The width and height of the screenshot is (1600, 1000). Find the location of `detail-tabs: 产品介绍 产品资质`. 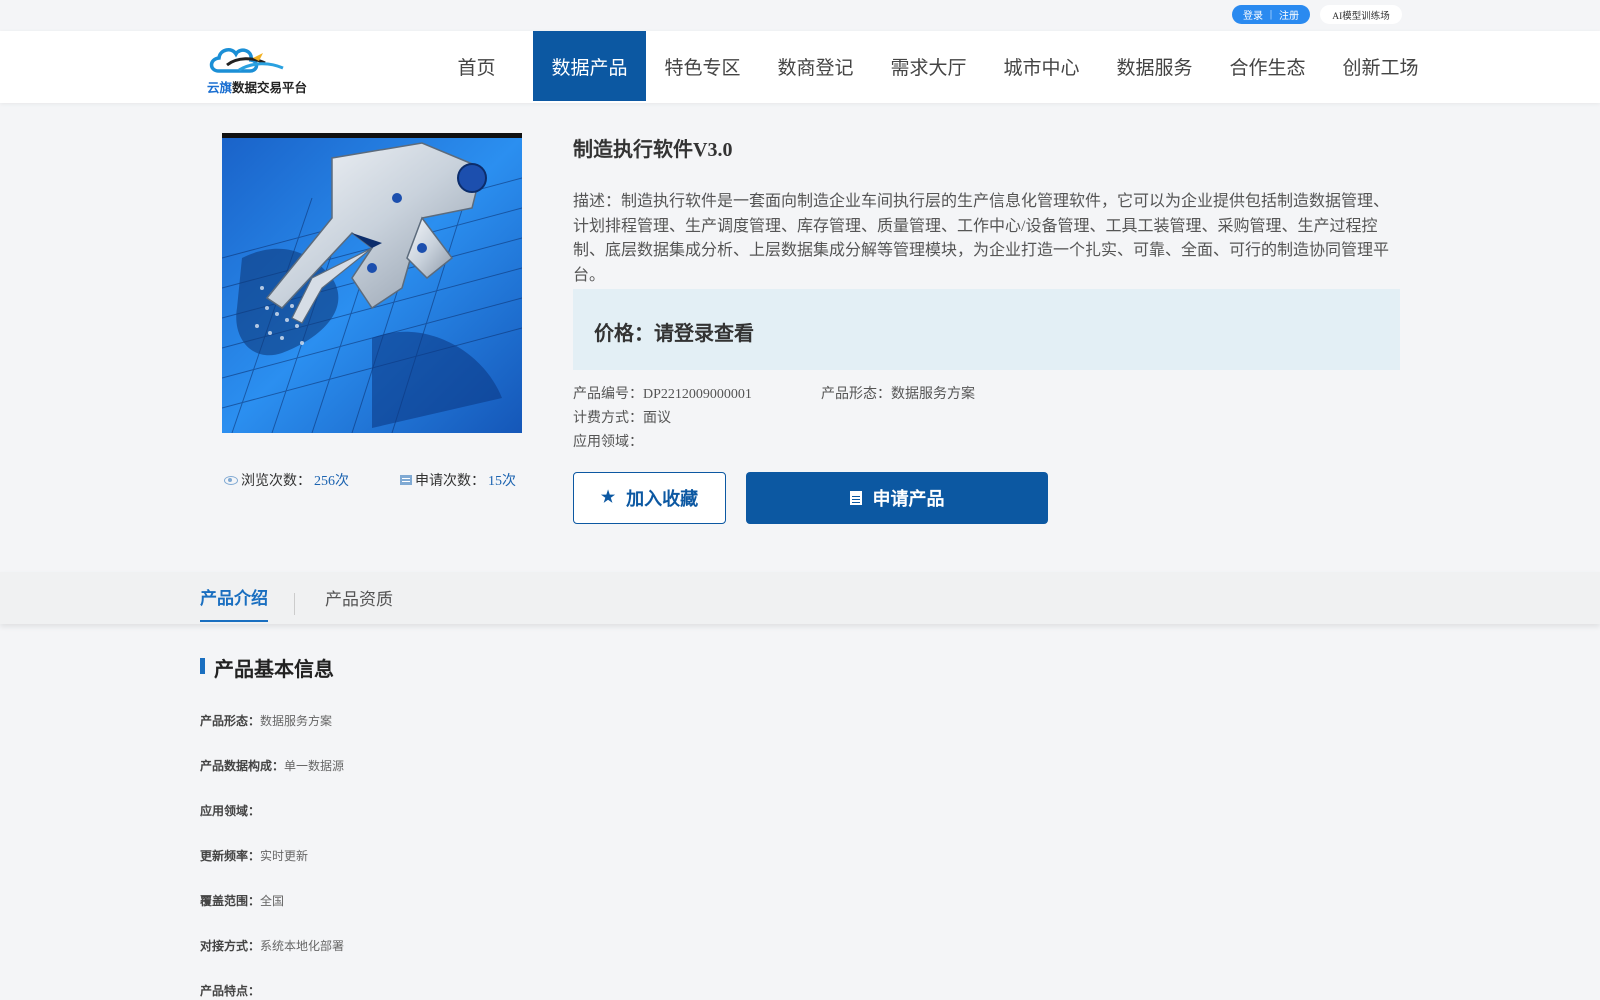

detail-tabs: 产品介绍 产品资质 is located at coordinates (800, 598).